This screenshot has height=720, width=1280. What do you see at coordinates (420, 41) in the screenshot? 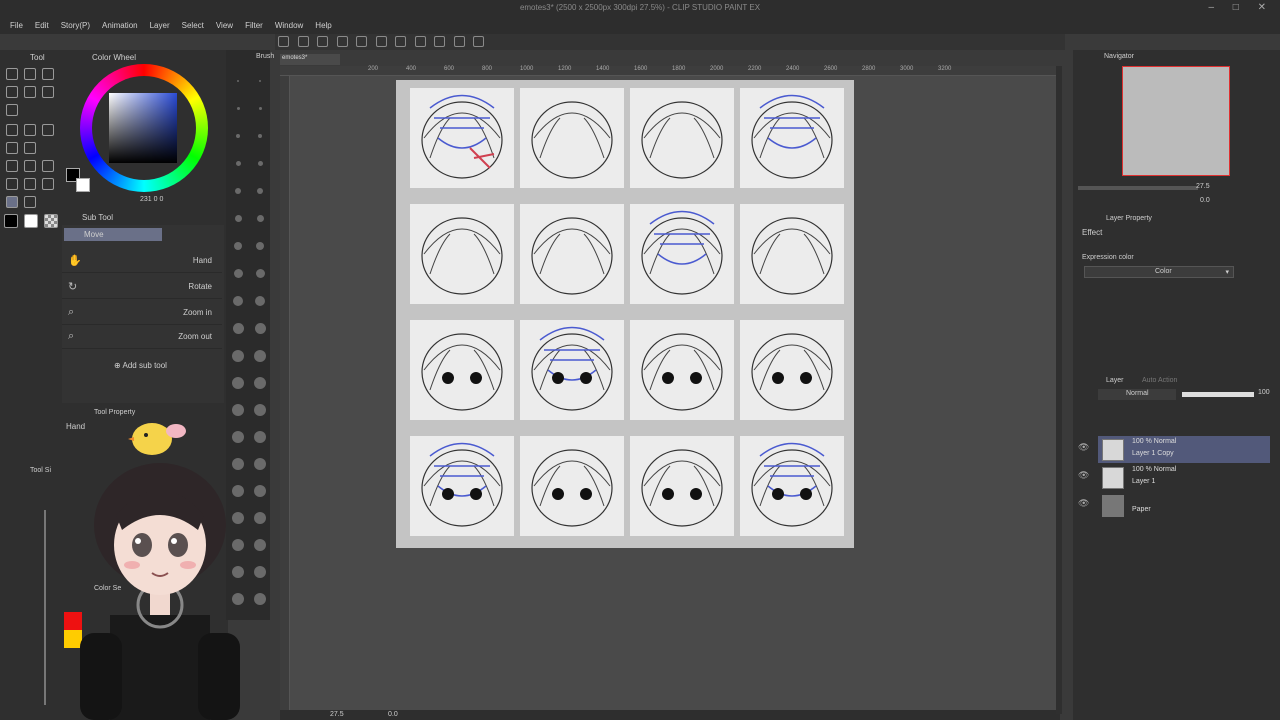
I see `transform-icon` at bounding box center [420, 41].